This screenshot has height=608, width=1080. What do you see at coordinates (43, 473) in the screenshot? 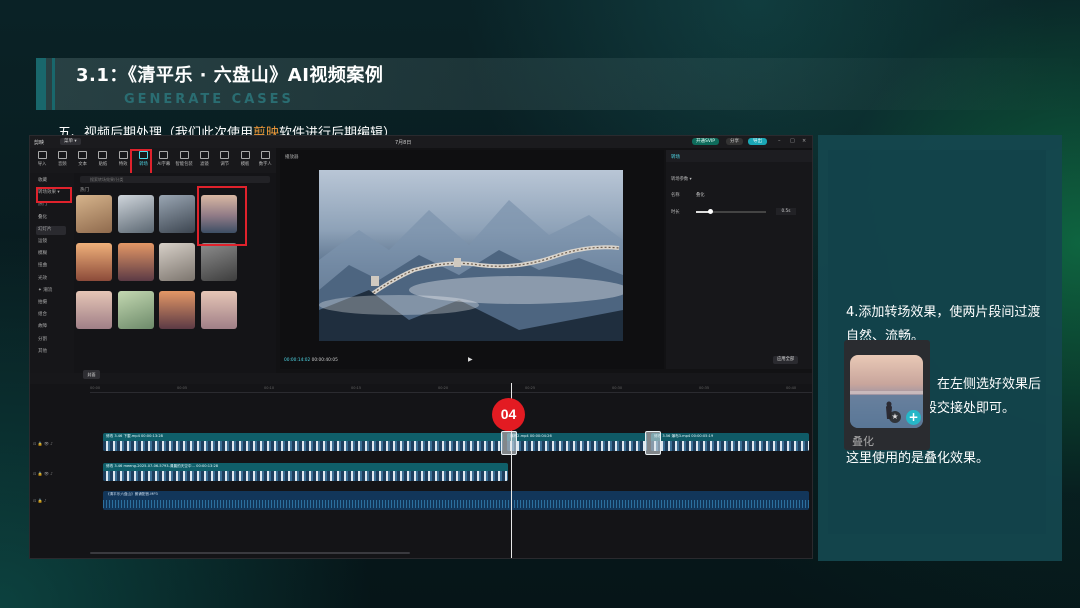
I see `track-controls-2: ⊡ 🔒 👁 ♪` at bounding box center [43, 473].